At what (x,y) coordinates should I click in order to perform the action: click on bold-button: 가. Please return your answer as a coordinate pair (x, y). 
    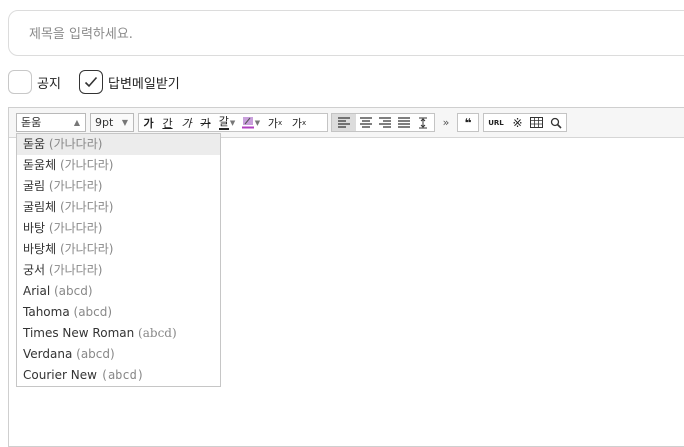
    Looking at the image, I should click on (148, 122).